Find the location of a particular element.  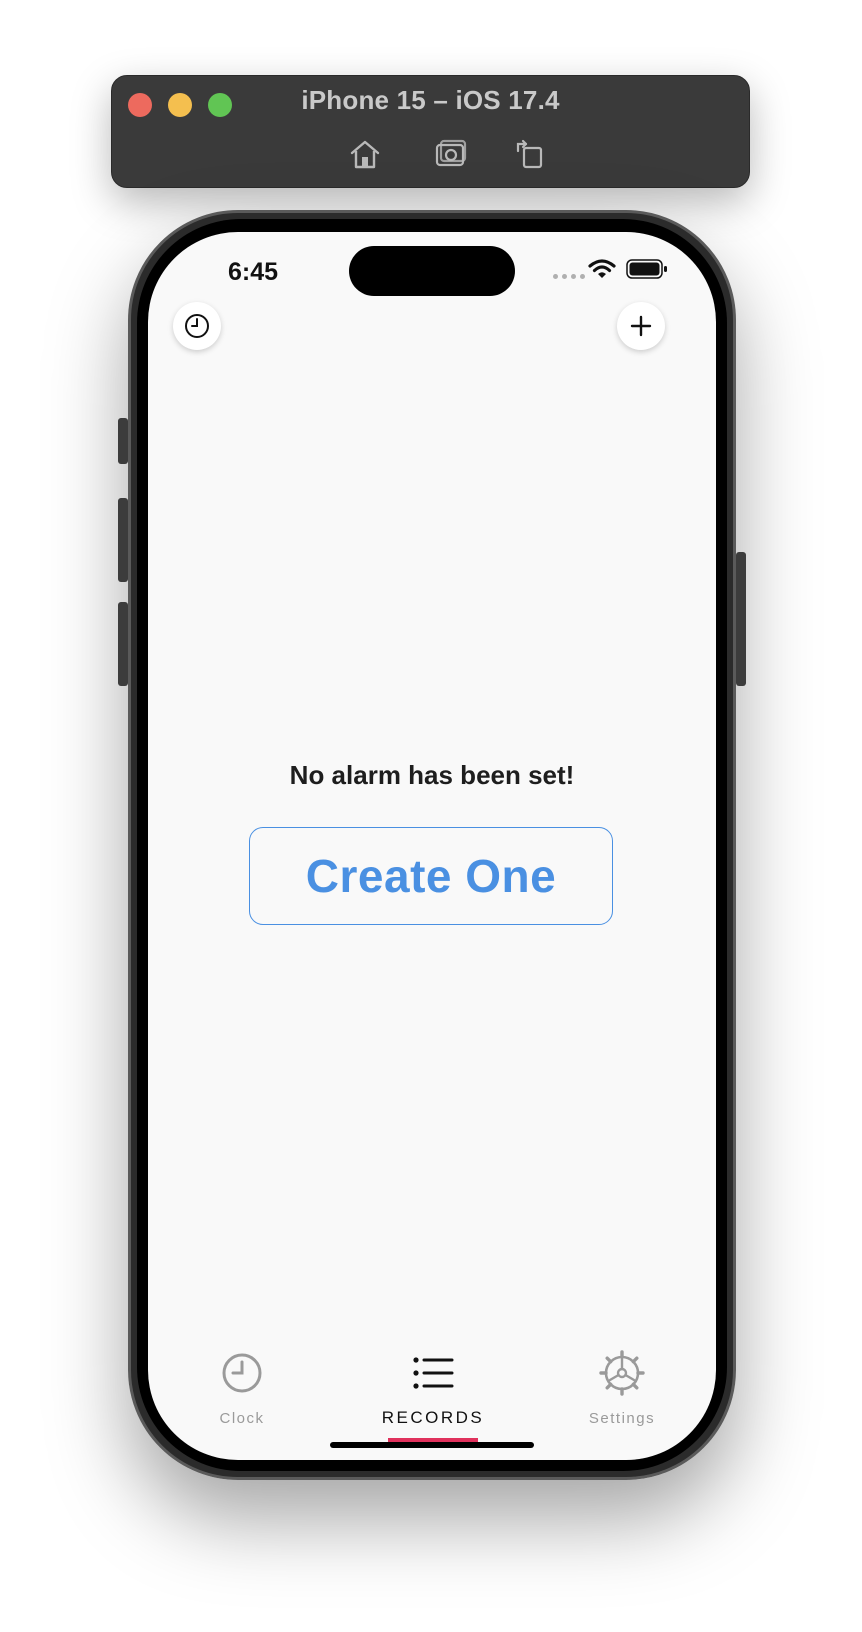

home-button is located at coordinates (365, 154).